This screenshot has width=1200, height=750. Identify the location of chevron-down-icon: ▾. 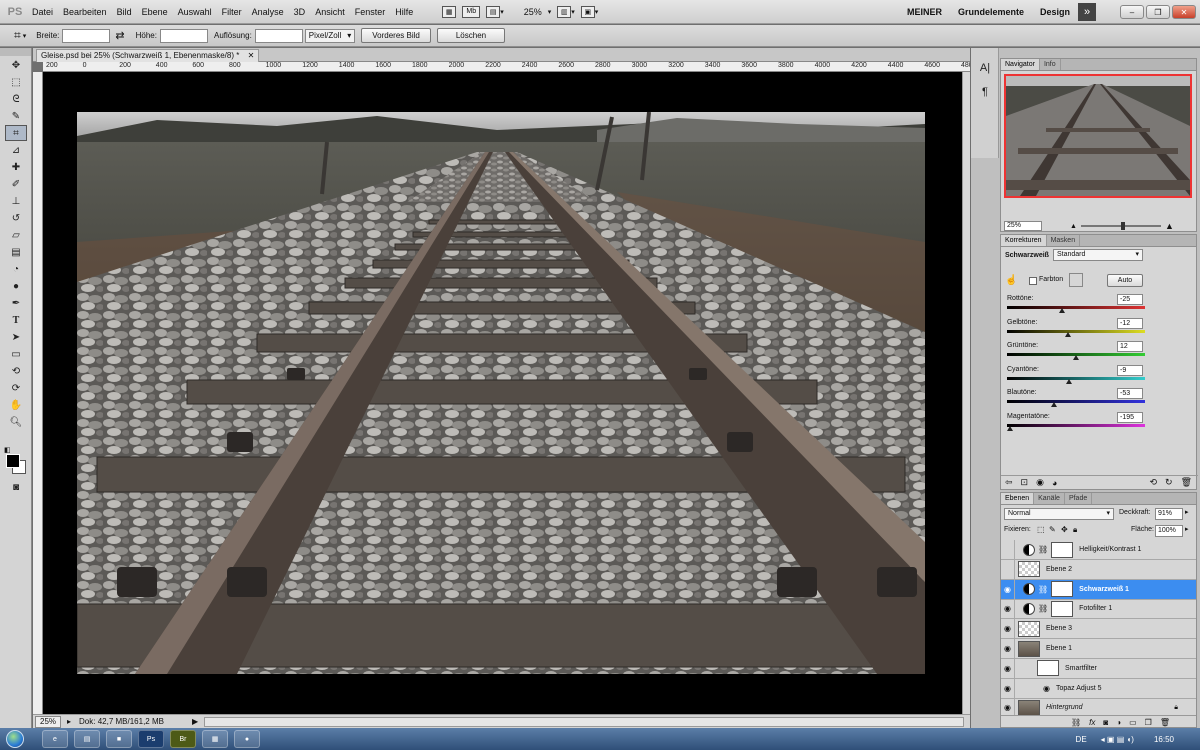
(25, 36).